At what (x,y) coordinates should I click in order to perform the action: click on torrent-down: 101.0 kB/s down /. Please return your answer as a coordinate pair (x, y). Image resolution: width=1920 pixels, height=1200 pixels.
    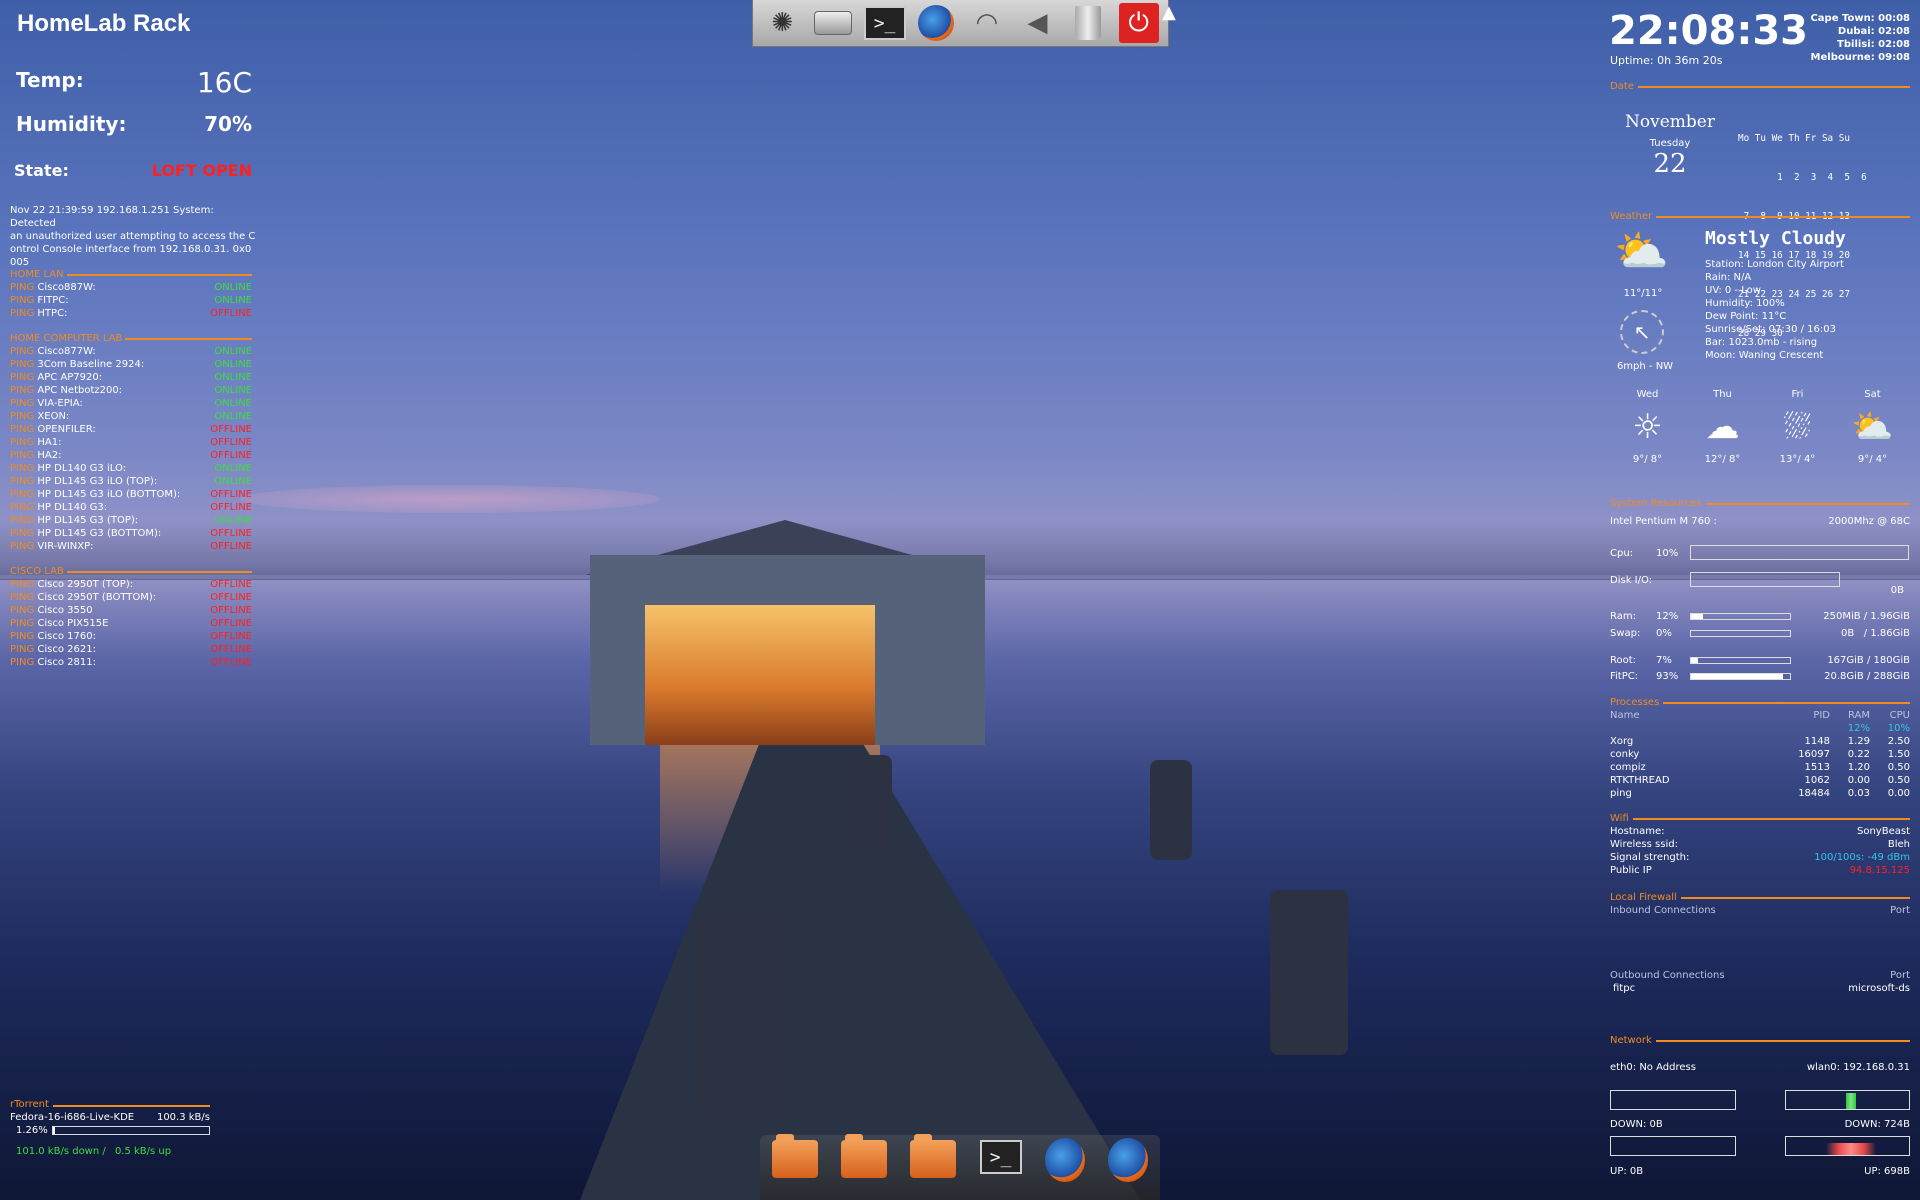
    Looking at the image, I should click on (61, 1151).